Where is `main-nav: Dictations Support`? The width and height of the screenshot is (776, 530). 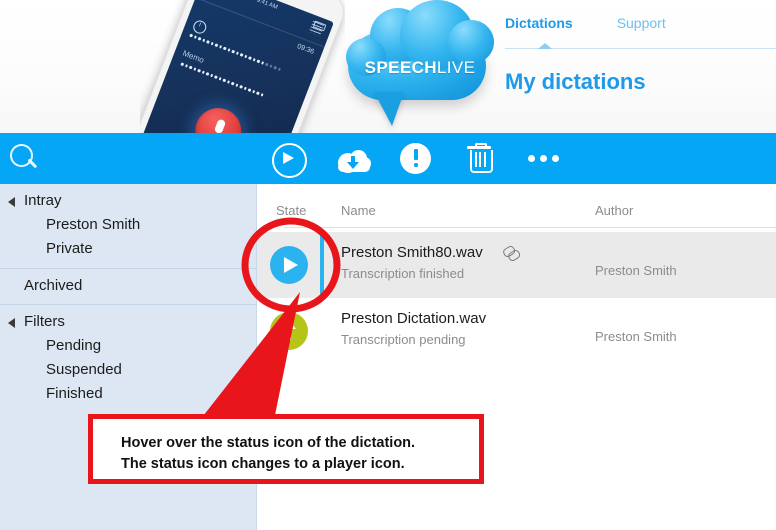 main-nav: Dictations Support is located at coordinates (585, 23).